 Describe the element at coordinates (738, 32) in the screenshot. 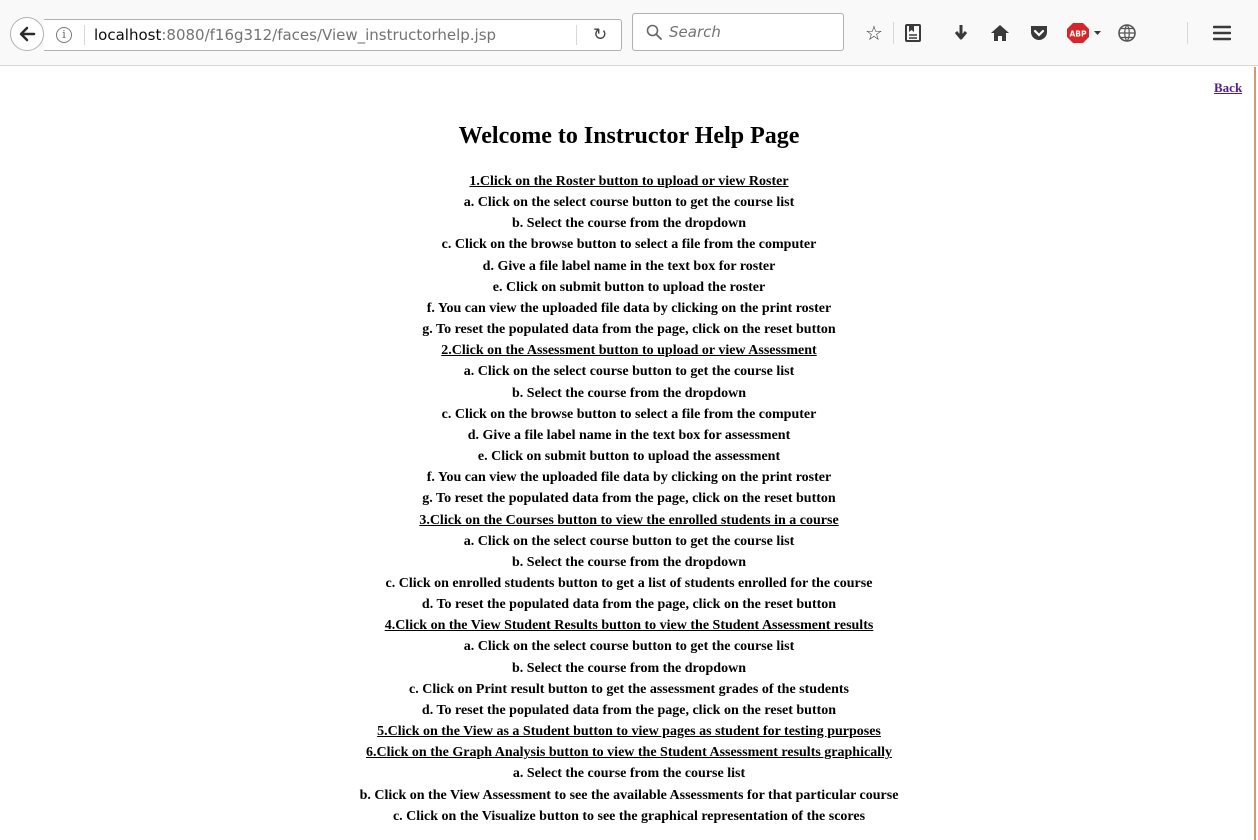

I see `search-input: Search` at that location.